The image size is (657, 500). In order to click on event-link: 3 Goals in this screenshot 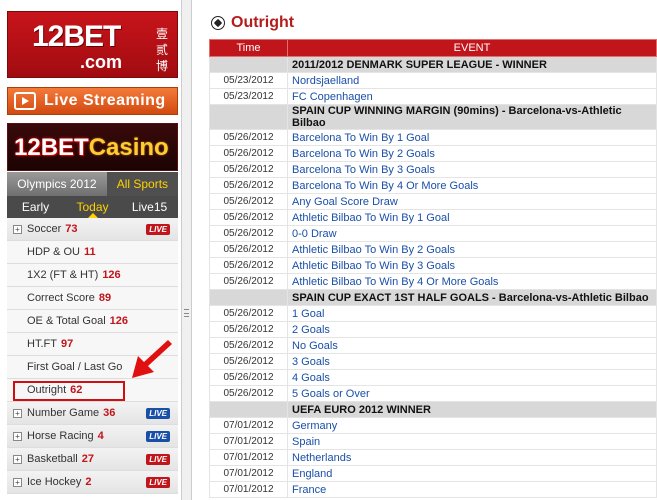, I will do `click(309, 362)`.